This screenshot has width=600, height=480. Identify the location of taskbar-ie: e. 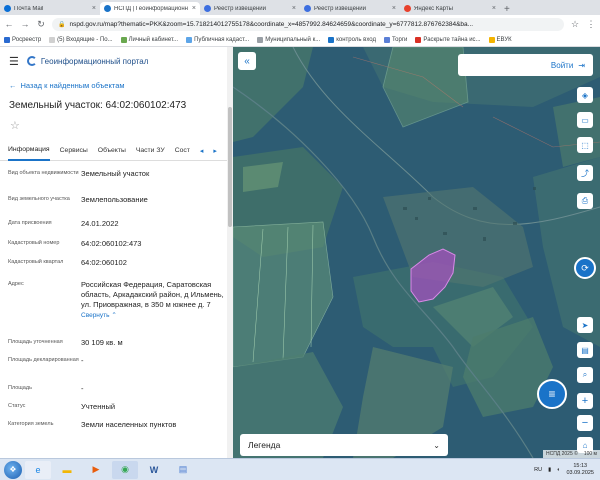
(38, 469).